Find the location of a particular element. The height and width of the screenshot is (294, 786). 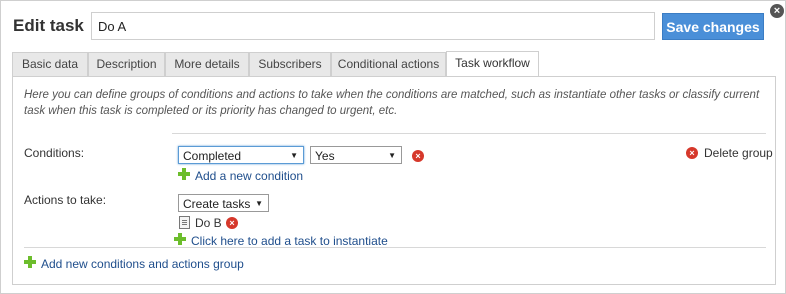

action-type-value: Create tasks is located at coordinates (217, 204).